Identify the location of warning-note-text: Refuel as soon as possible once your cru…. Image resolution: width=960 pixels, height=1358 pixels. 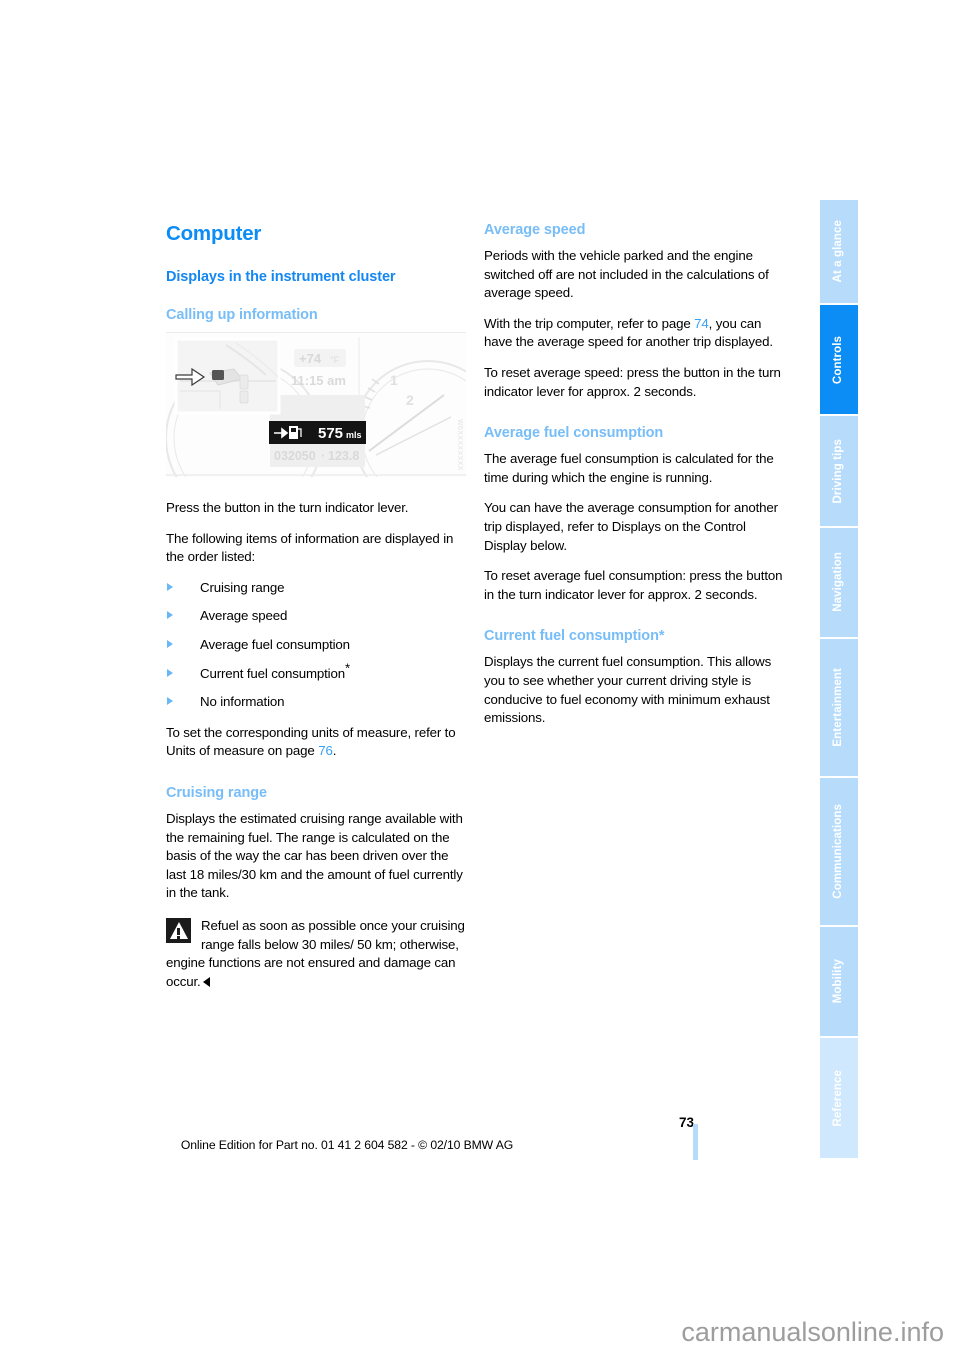
(315, 953).